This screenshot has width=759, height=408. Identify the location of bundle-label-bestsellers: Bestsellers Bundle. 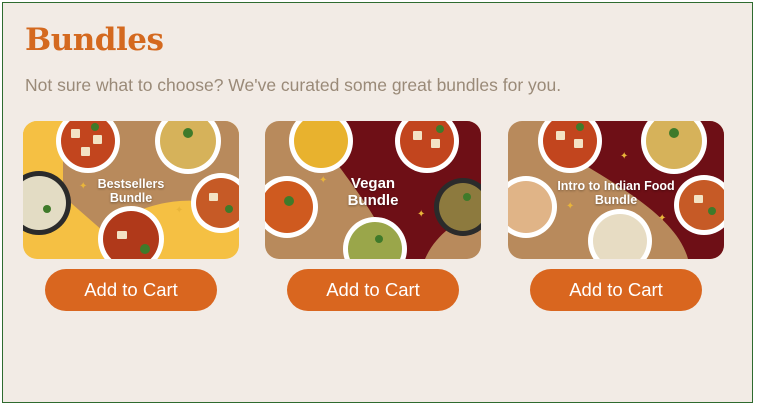
(131, 191).